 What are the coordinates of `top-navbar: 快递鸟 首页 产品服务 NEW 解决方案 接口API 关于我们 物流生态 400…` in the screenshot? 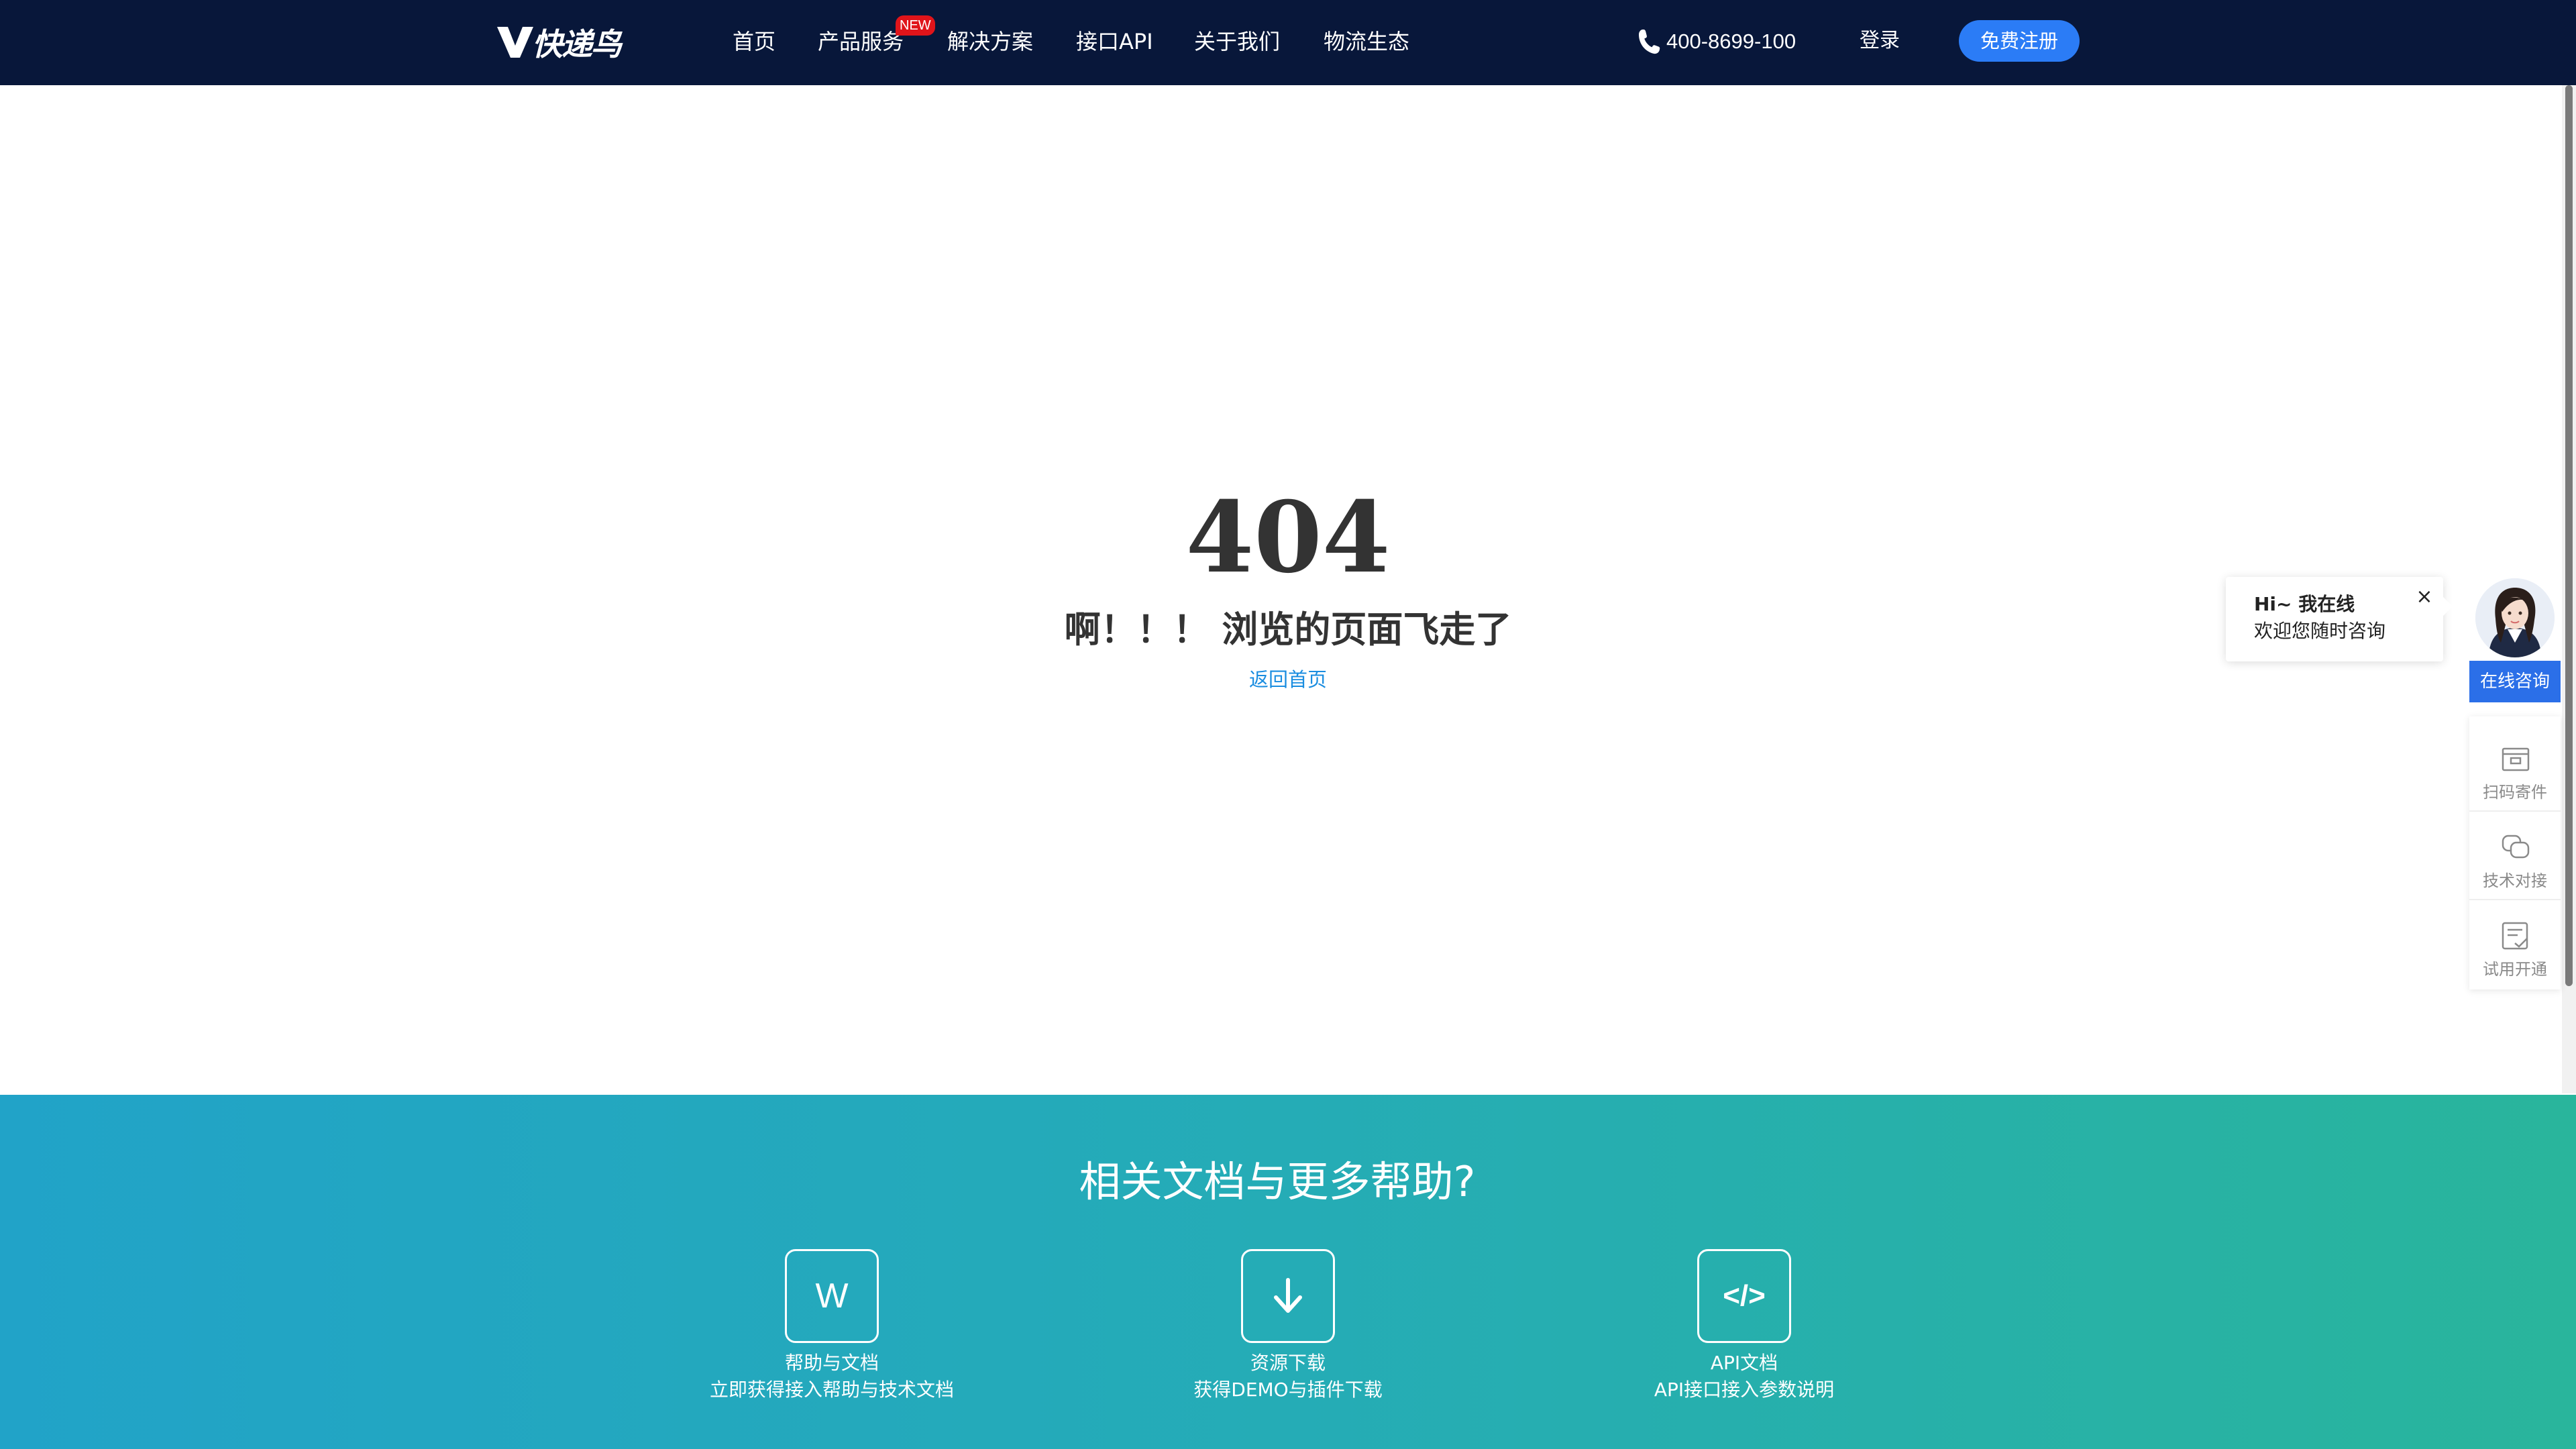 It's located at (1288, 42).